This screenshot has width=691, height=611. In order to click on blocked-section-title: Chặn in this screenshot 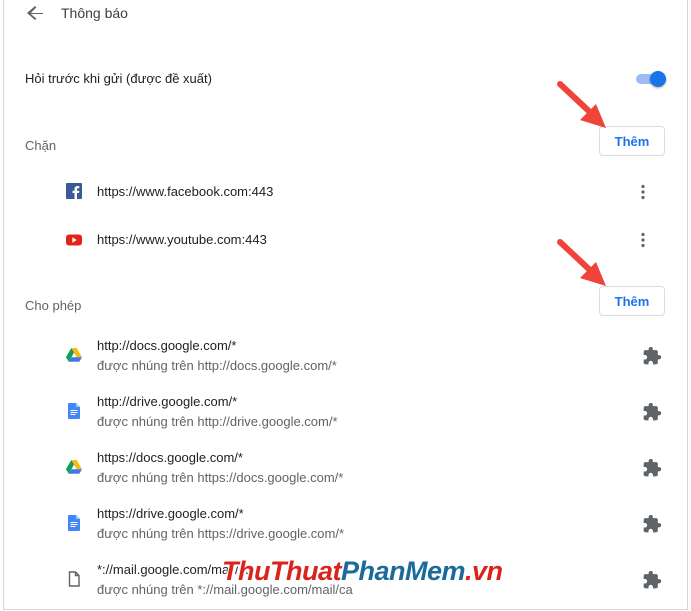, I will do `click(41, 145)`.